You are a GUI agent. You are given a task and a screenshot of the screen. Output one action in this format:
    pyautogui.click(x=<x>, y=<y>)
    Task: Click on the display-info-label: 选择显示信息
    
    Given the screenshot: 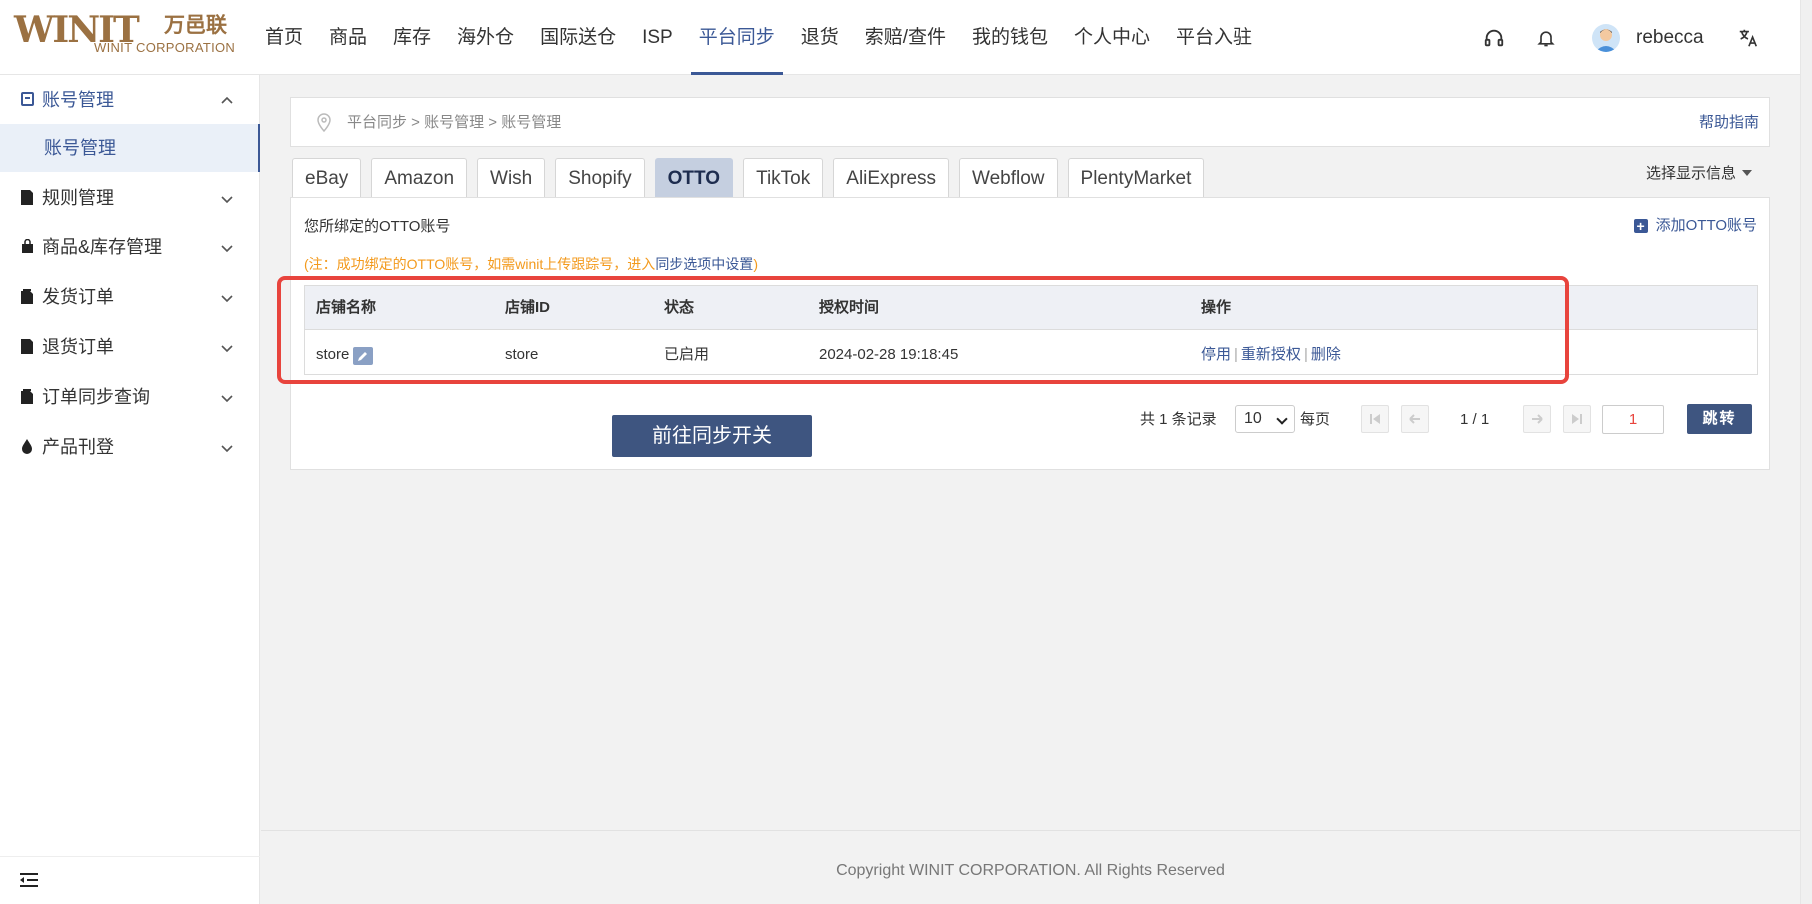 What is the action you would take?
    pyautogui.click(x=1691, y=173)
    